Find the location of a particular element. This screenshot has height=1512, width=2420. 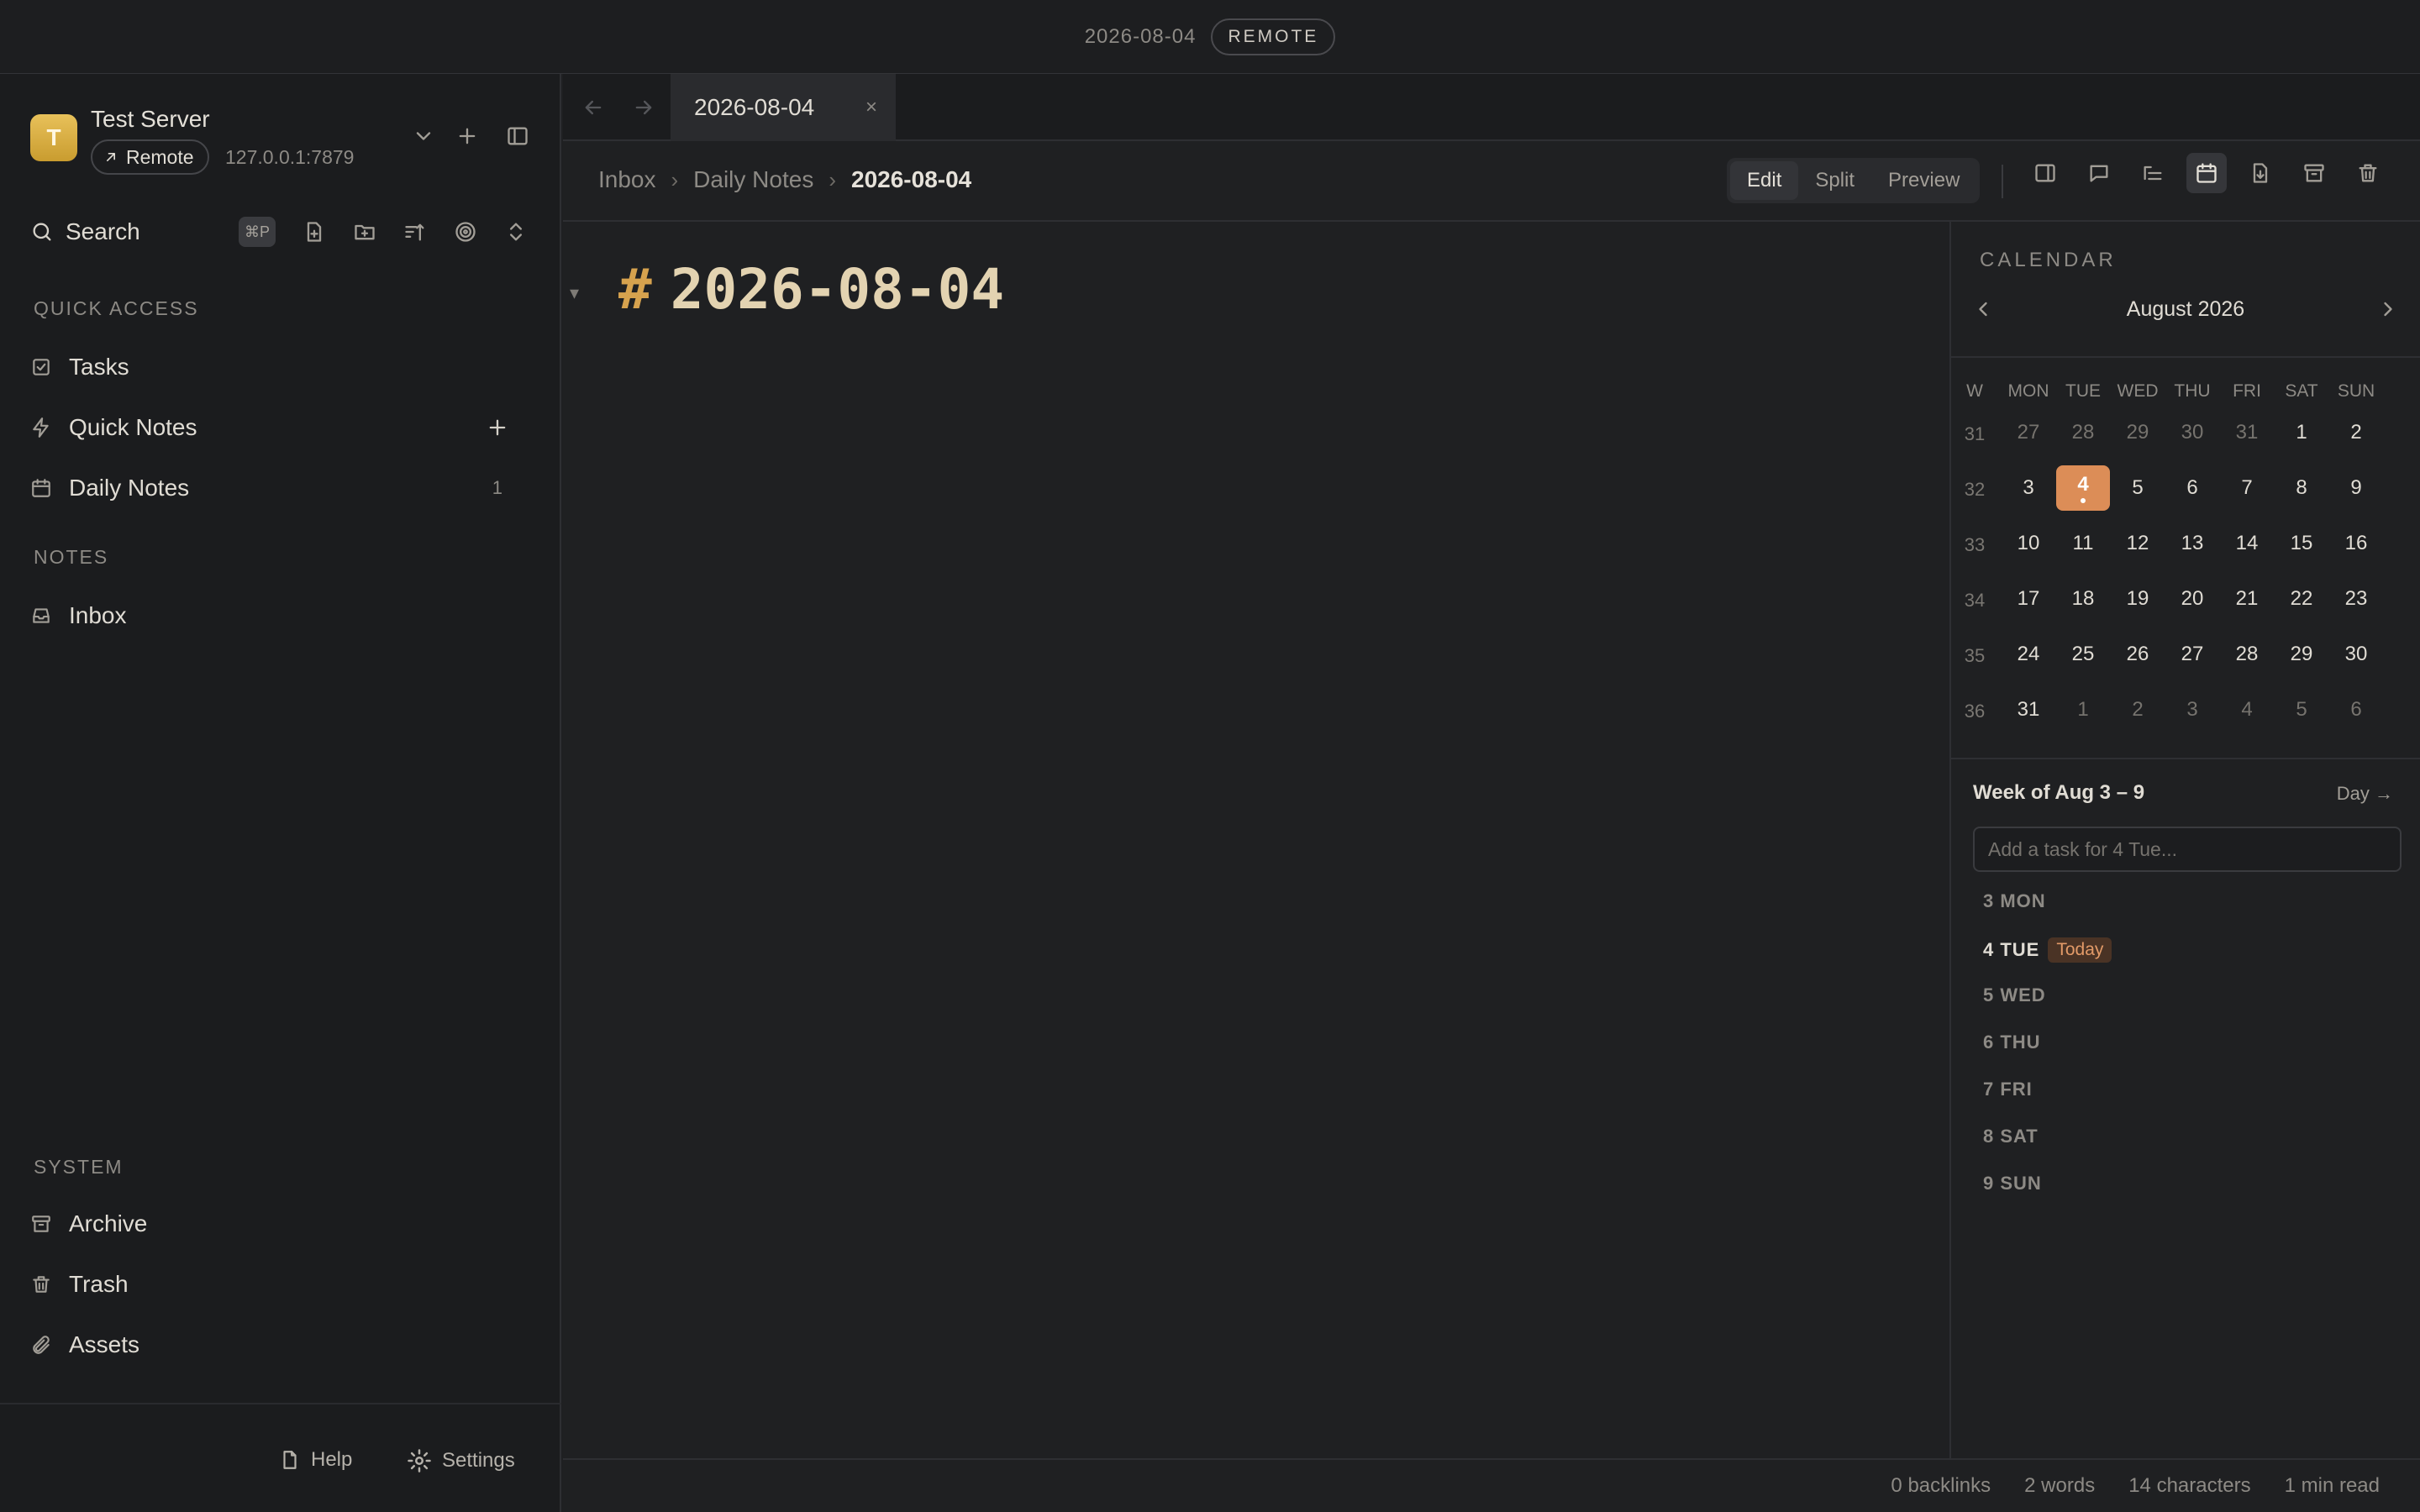

new-folder-icon is located at coordinates (364, 232).